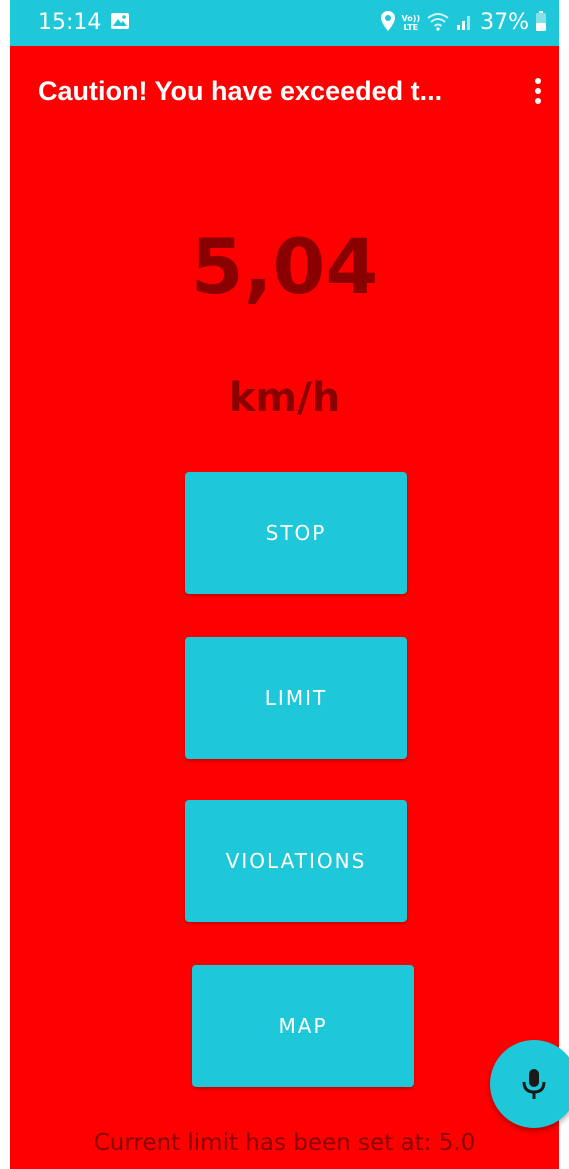  Describe the element at coordinates (303, 1026) in the screenshot. I see `map-button: MAP` at that location.